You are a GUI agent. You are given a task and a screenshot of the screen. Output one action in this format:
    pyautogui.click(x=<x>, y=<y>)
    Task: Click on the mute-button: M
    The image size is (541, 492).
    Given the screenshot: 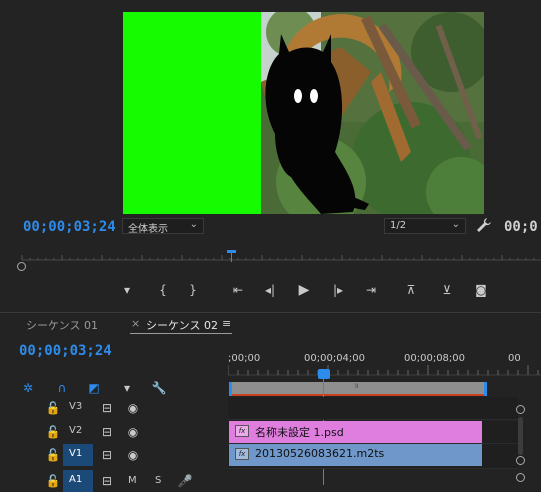 What is the action you would take?
    pyautogui.click(x=132, y=480)
    